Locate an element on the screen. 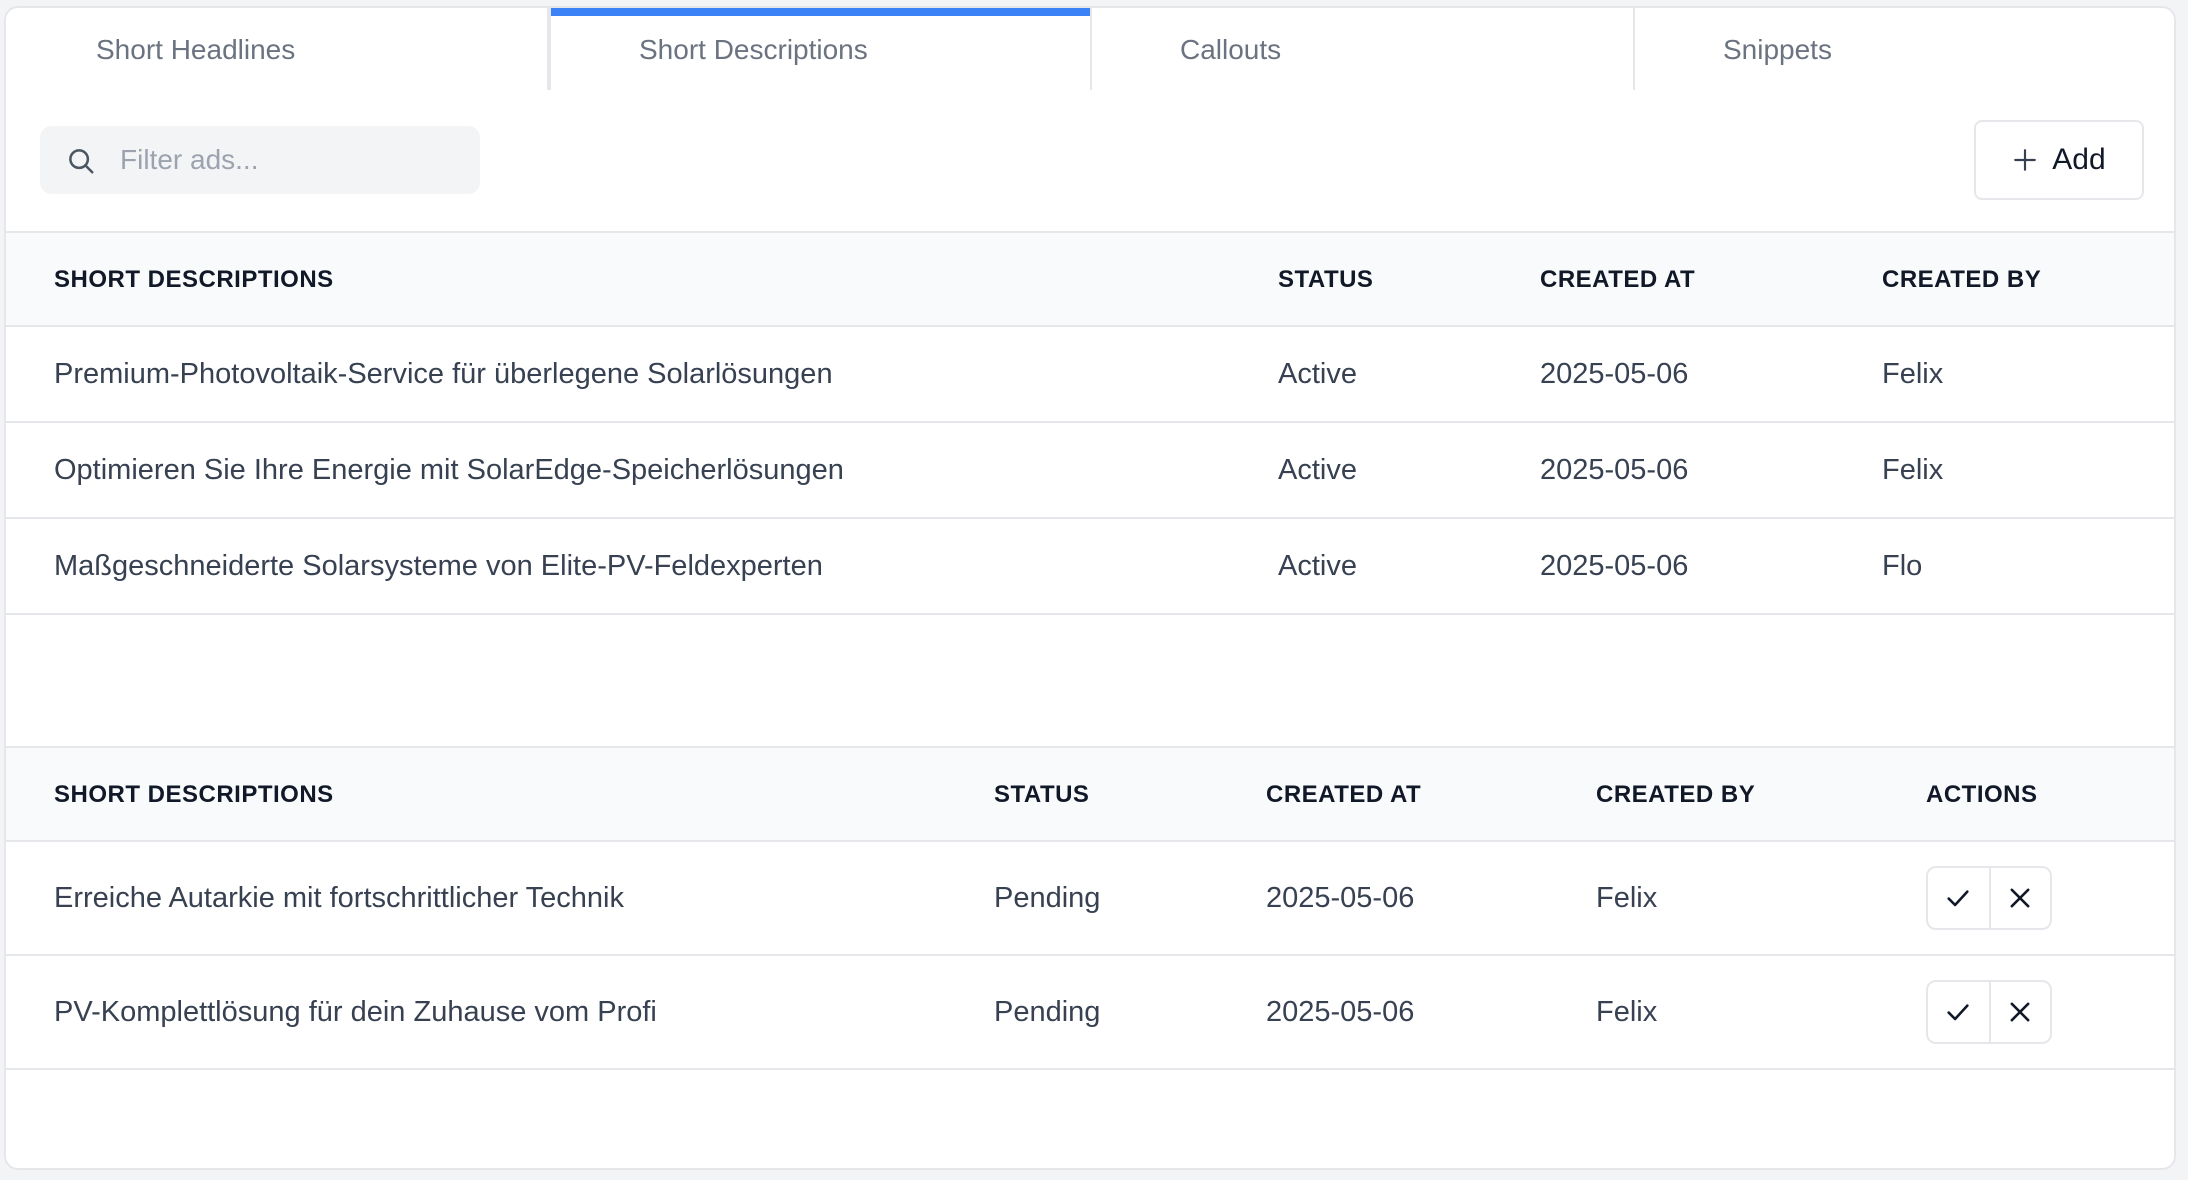 Image resolution: width=2188 pixels, height=1180 pixels. plus-icon is located at coordinates (2025, 160).